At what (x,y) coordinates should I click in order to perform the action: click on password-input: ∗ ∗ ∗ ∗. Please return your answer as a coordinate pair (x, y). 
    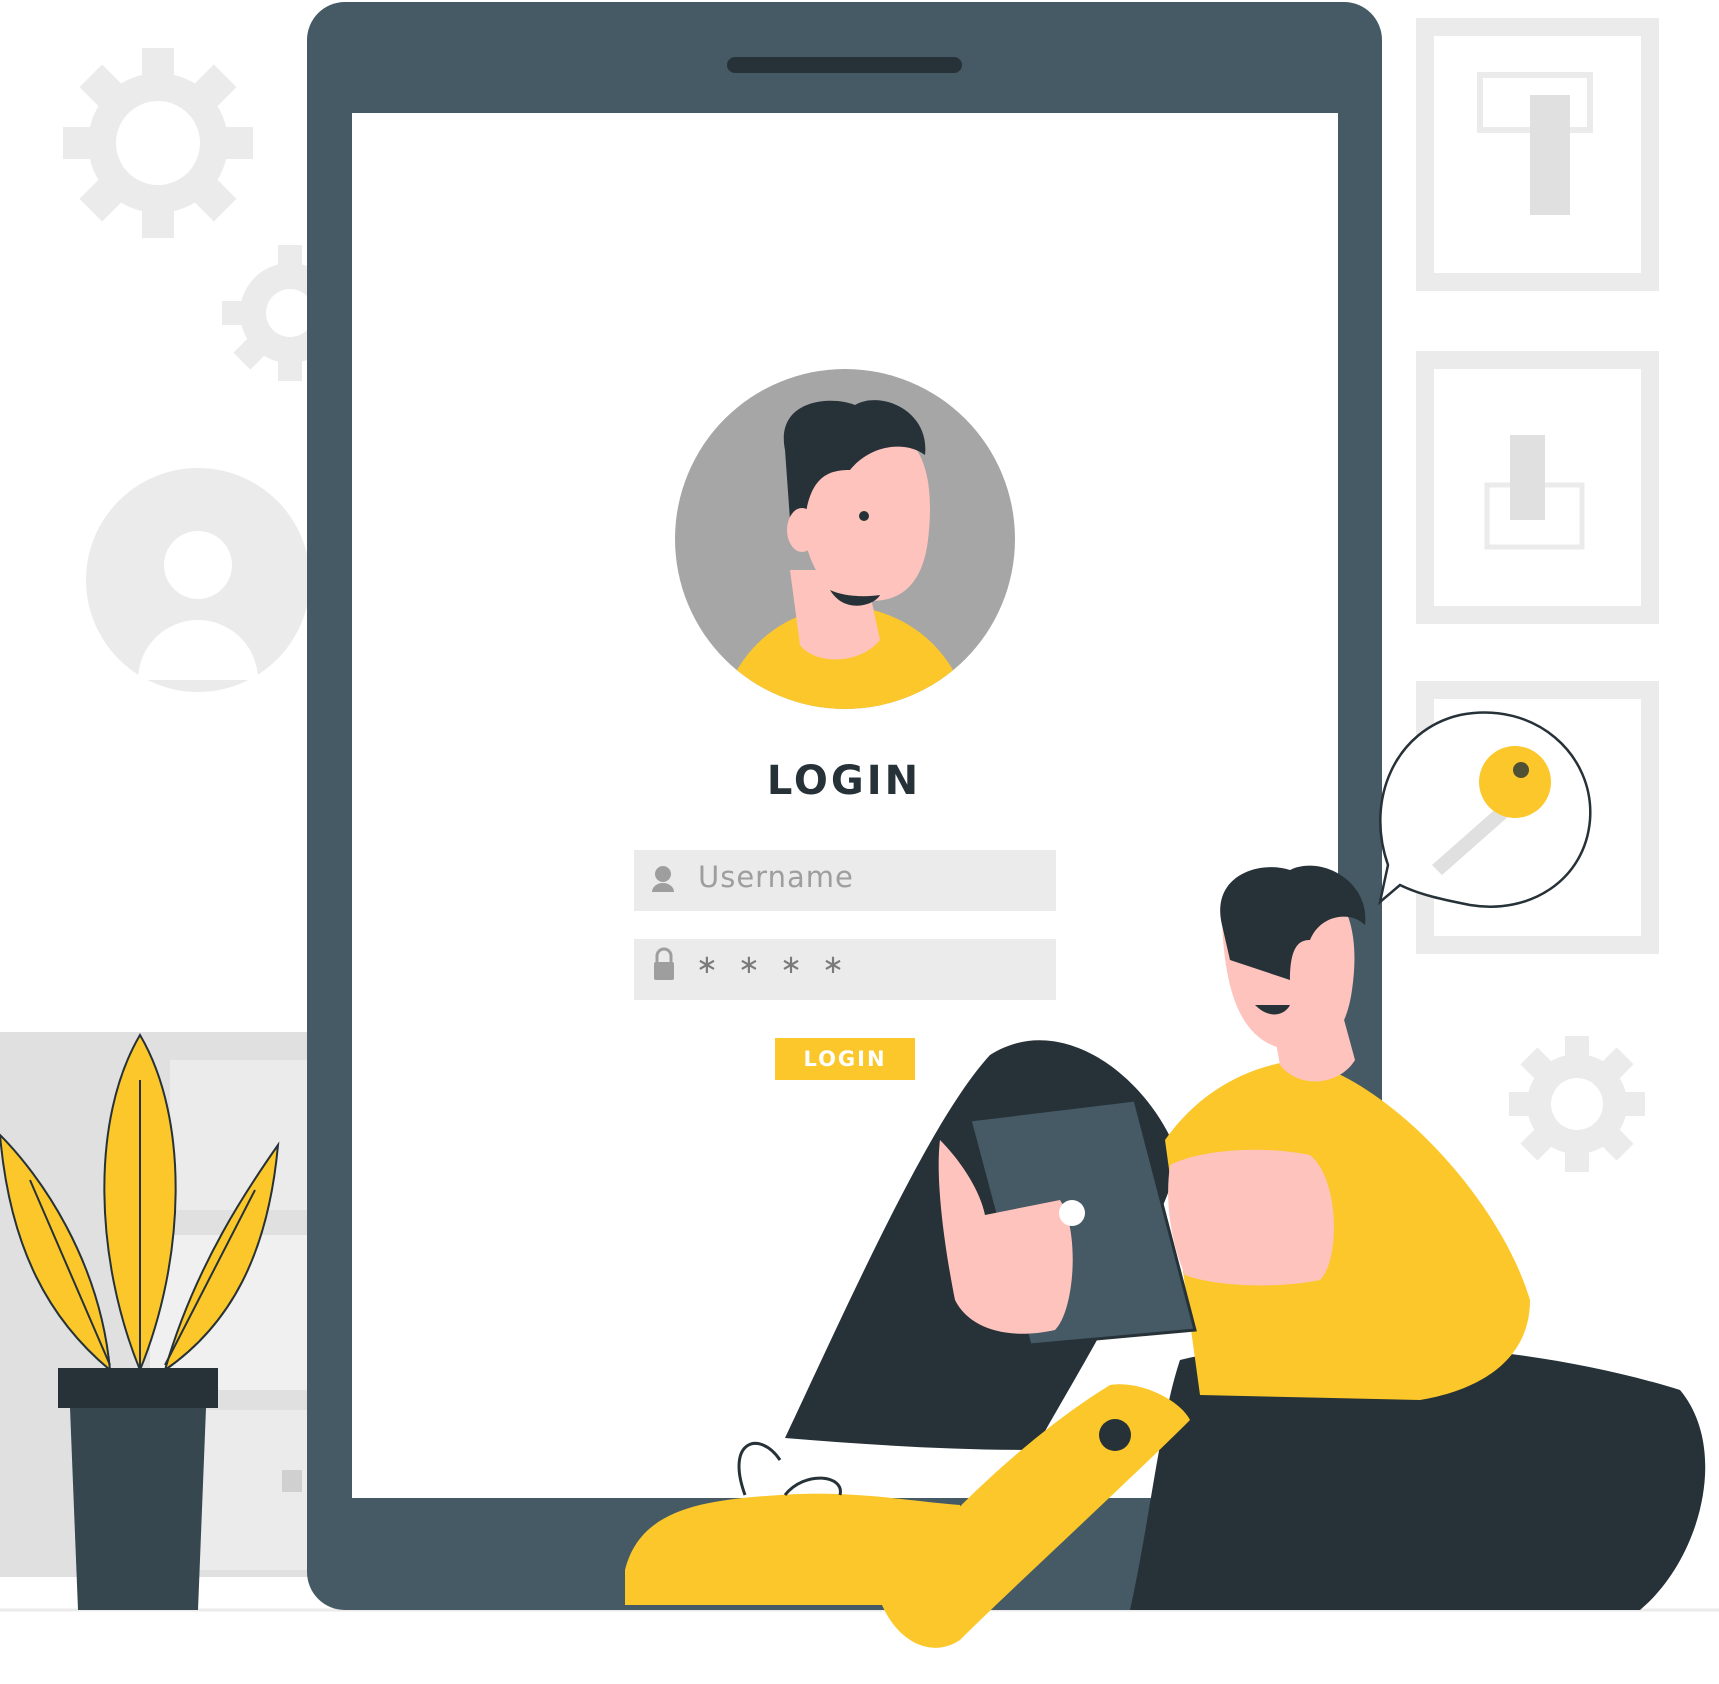
    Looking at the image, I should click on (773, 965).